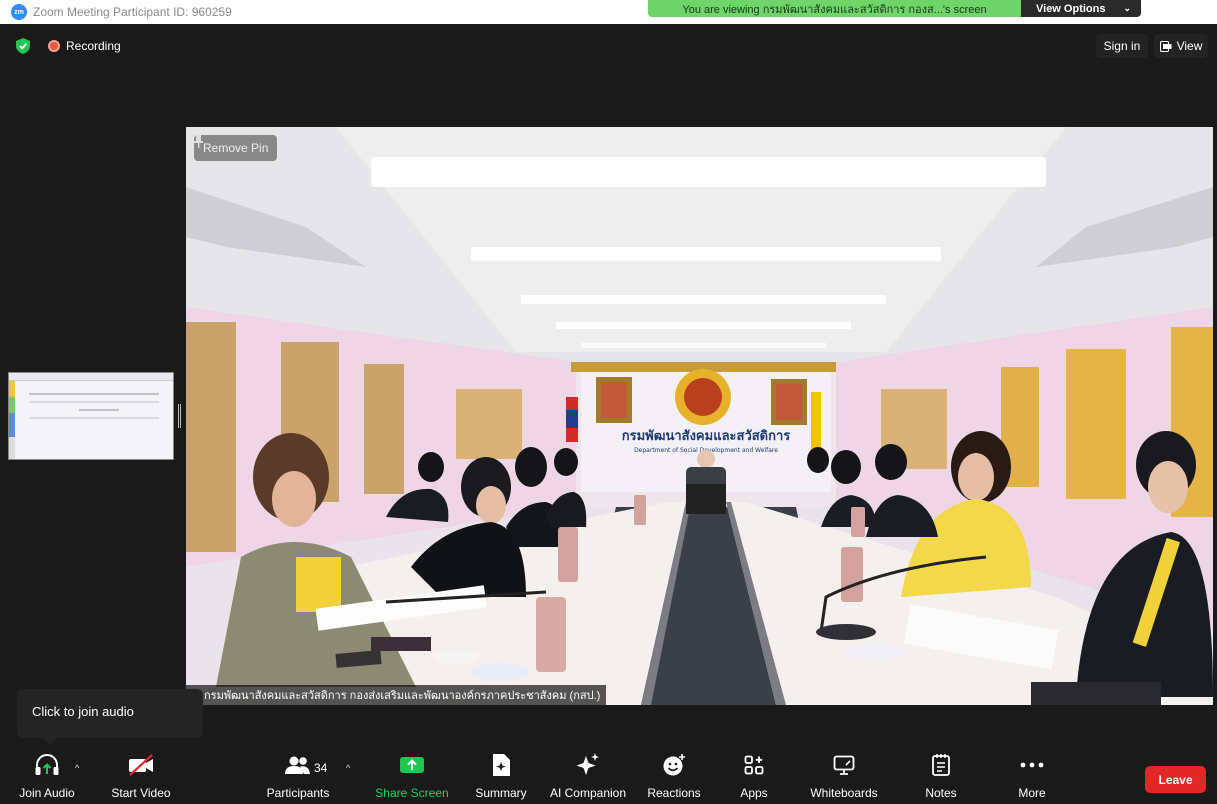 This screenshot has height=804, width=1217. What do you see at coordinates (587, 764) in the screenshot?
I see `sparkle-icon` at bounding box center [587, 764].